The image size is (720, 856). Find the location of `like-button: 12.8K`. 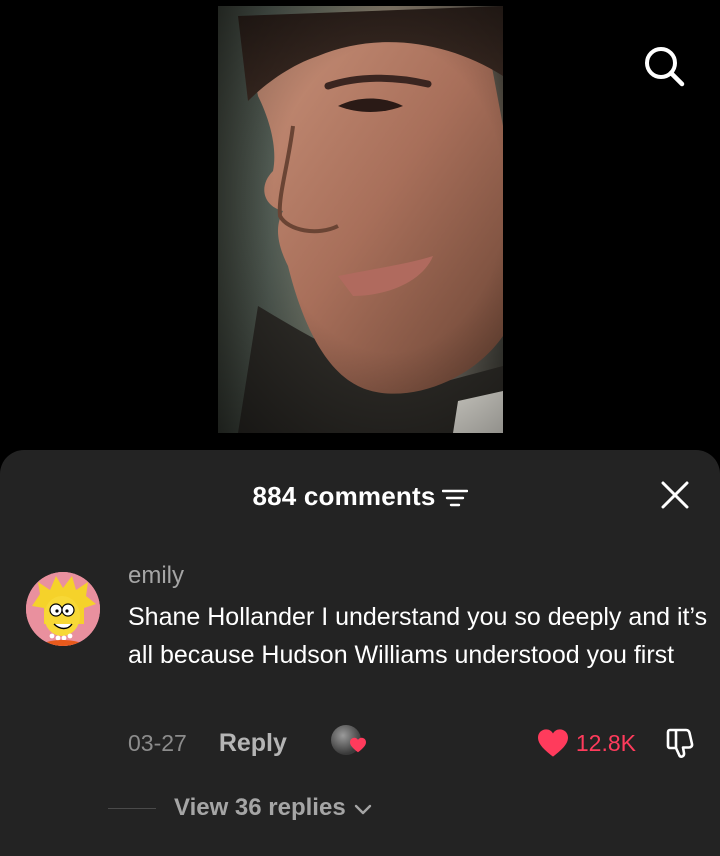

like-button: 12.8K is located at coordinates (586, 743).